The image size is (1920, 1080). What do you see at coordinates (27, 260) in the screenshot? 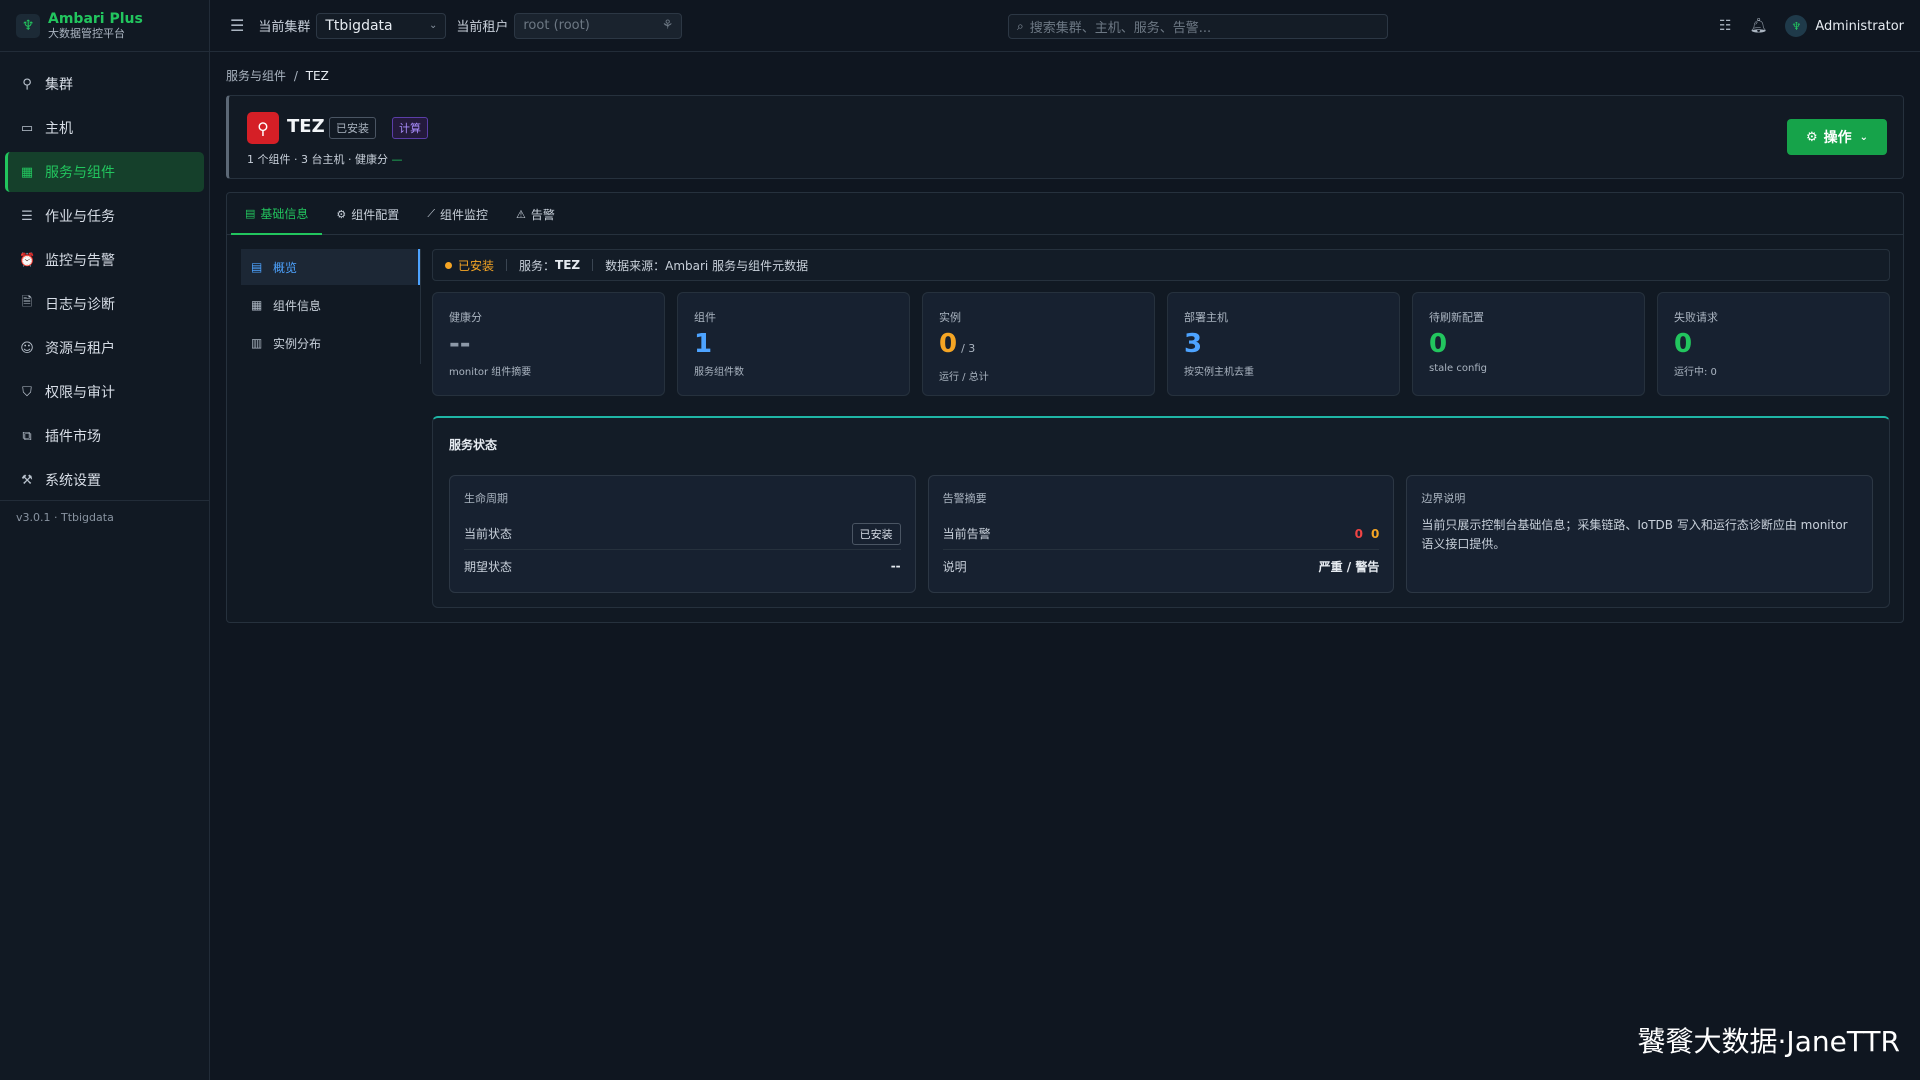
I see `siren-icon: ⏰` at bounding box center [27, 260].